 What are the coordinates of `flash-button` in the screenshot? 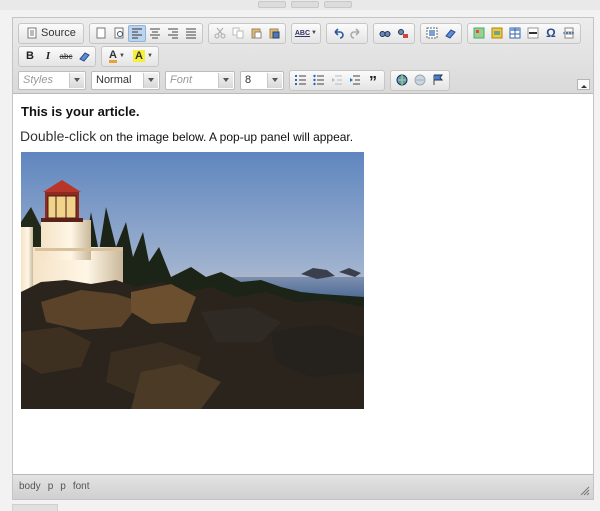 It's located at (497, 33).